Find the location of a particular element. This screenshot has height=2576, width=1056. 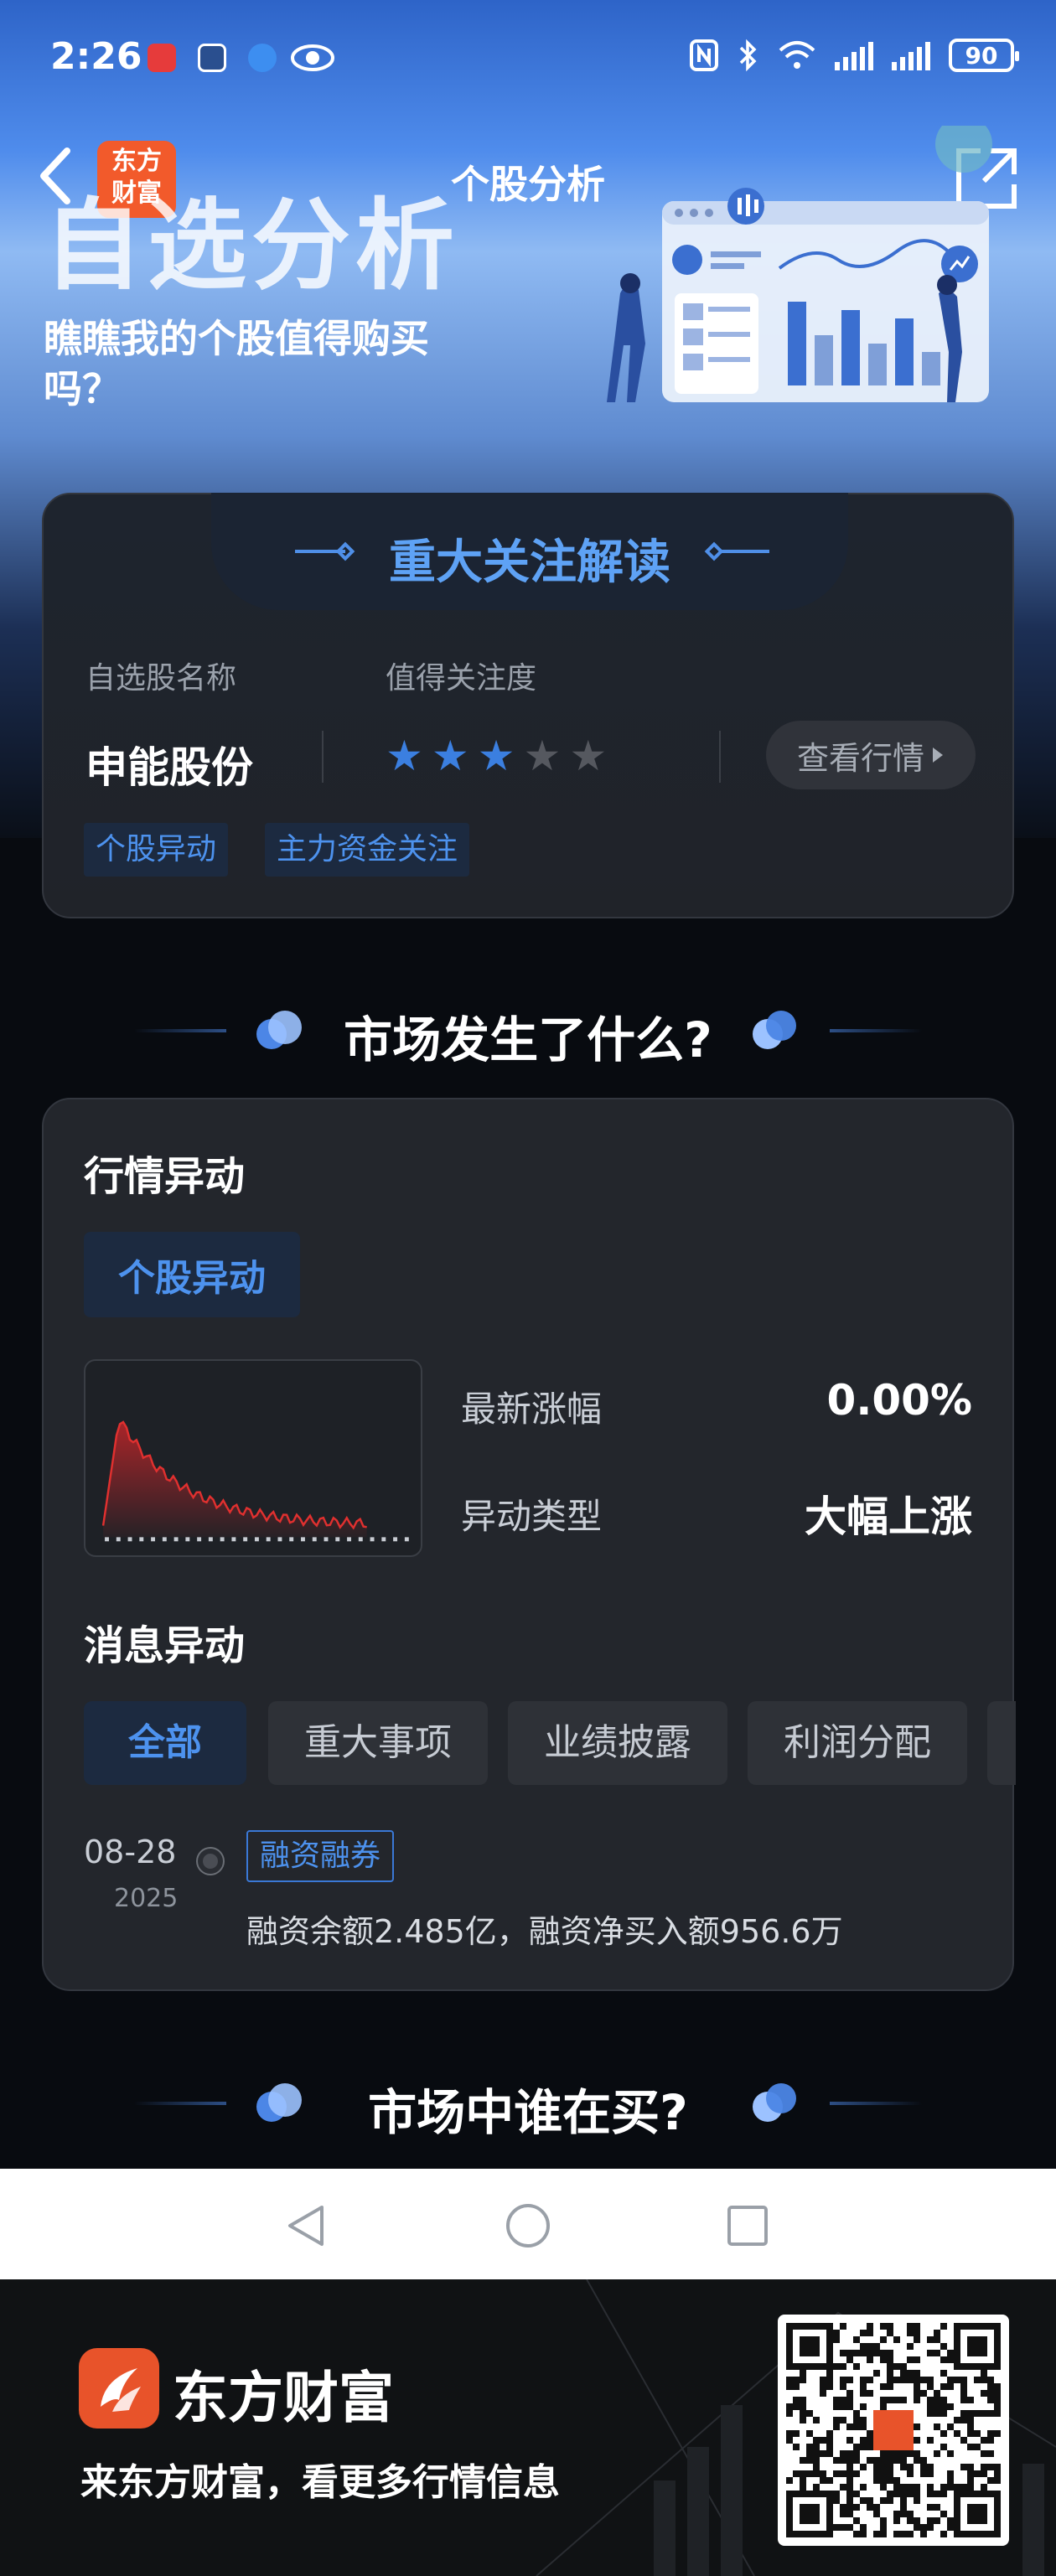

qr-code is located at coordinates (893, 2430).